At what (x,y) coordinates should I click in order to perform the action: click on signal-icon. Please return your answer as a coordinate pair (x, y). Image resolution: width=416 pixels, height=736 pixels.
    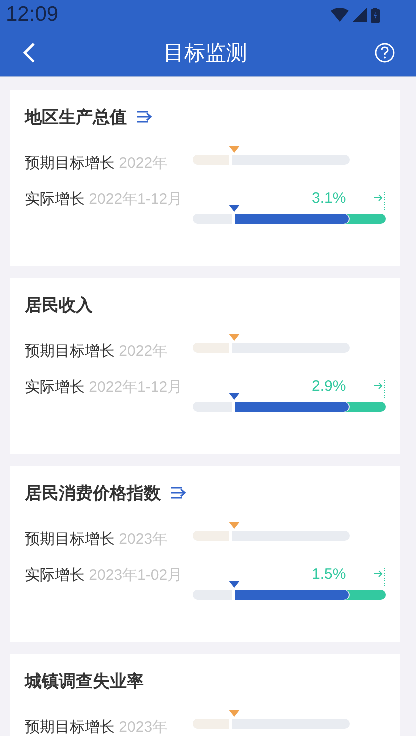
    Looking at the image, I should click on (360, 15).